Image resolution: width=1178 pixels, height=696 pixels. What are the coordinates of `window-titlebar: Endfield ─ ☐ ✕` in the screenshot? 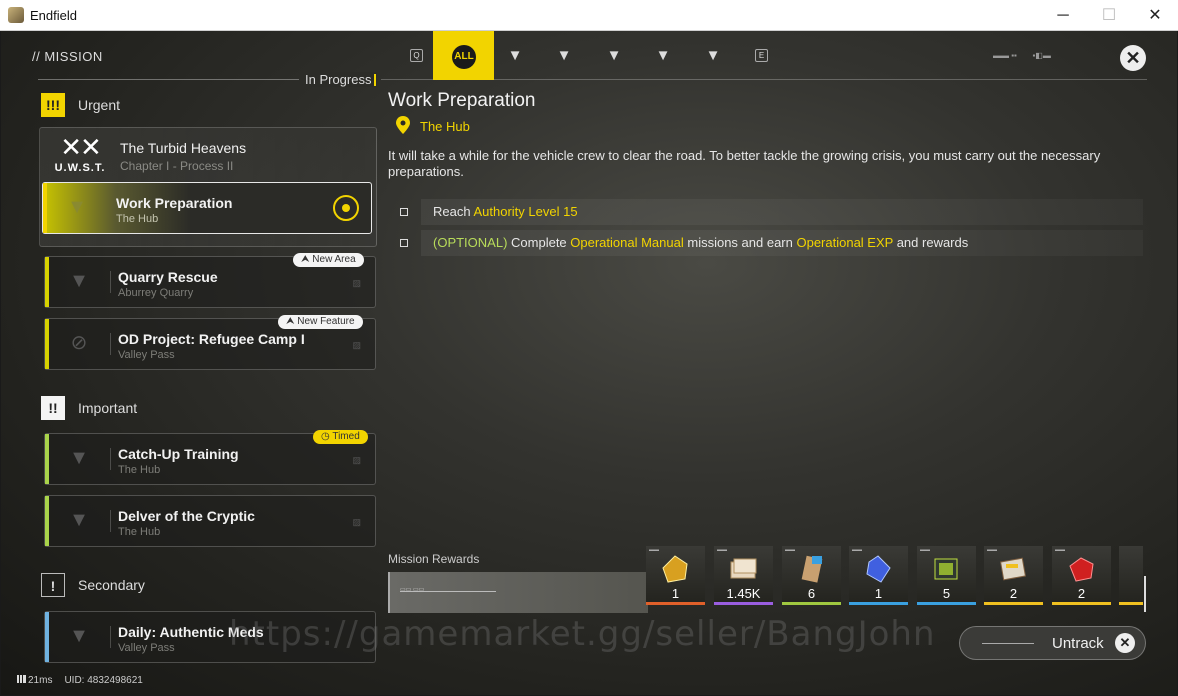 It's located at (589, 15).